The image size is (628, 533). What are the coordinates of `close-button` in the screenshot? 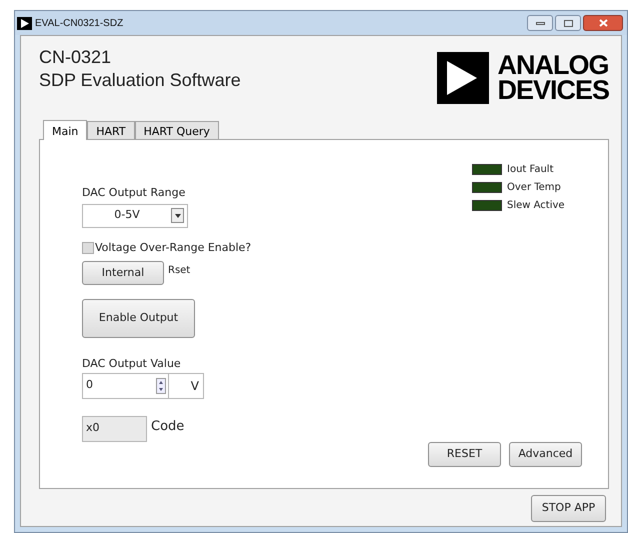 It's located at (603, 23).